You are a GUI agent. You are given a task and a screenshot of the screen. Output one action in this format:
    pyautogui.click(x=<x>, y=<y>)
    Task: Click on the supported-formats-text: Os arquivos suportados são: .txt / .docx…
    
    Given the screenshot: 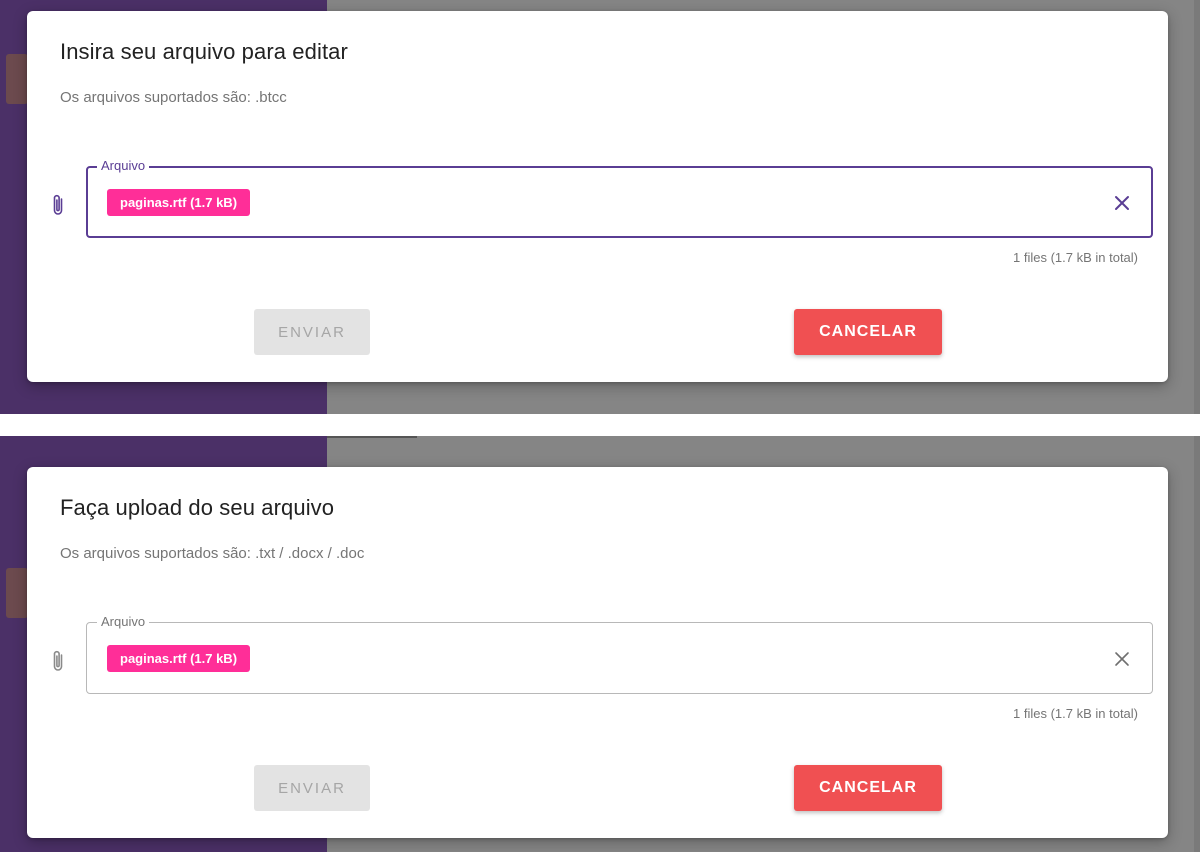 What is the action you would take?
    pyautogui.click(x=212, y=553)
    